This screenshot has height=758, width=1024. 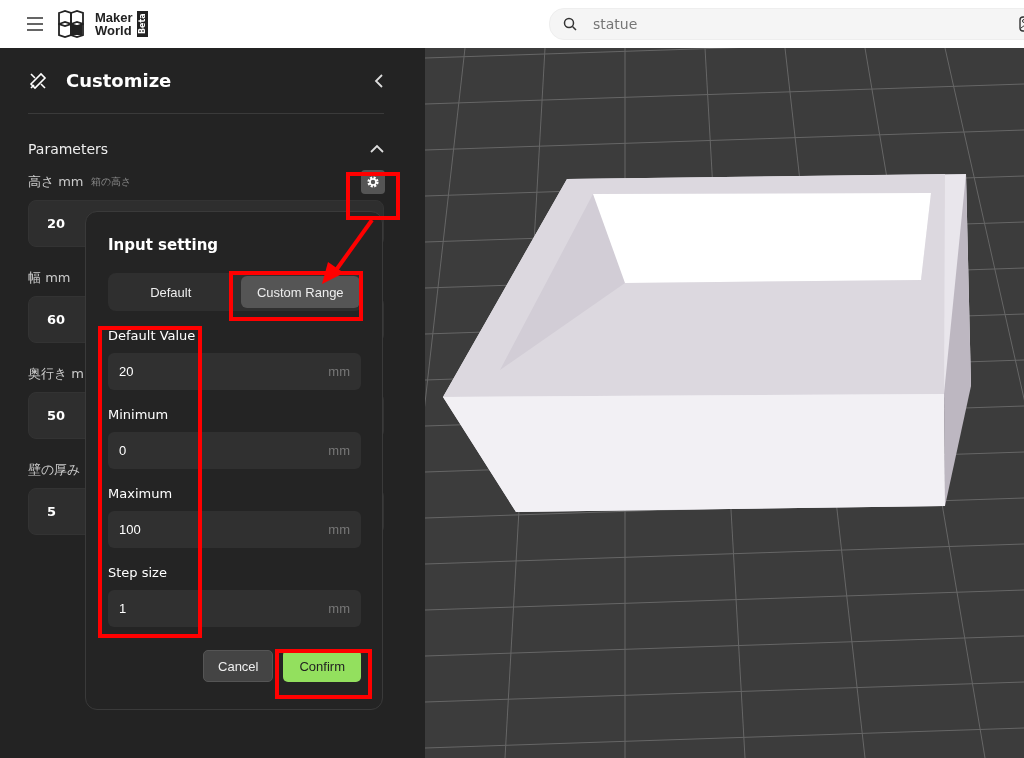 I want to click on input-field: 0 mm, so click(x=234, y=450).